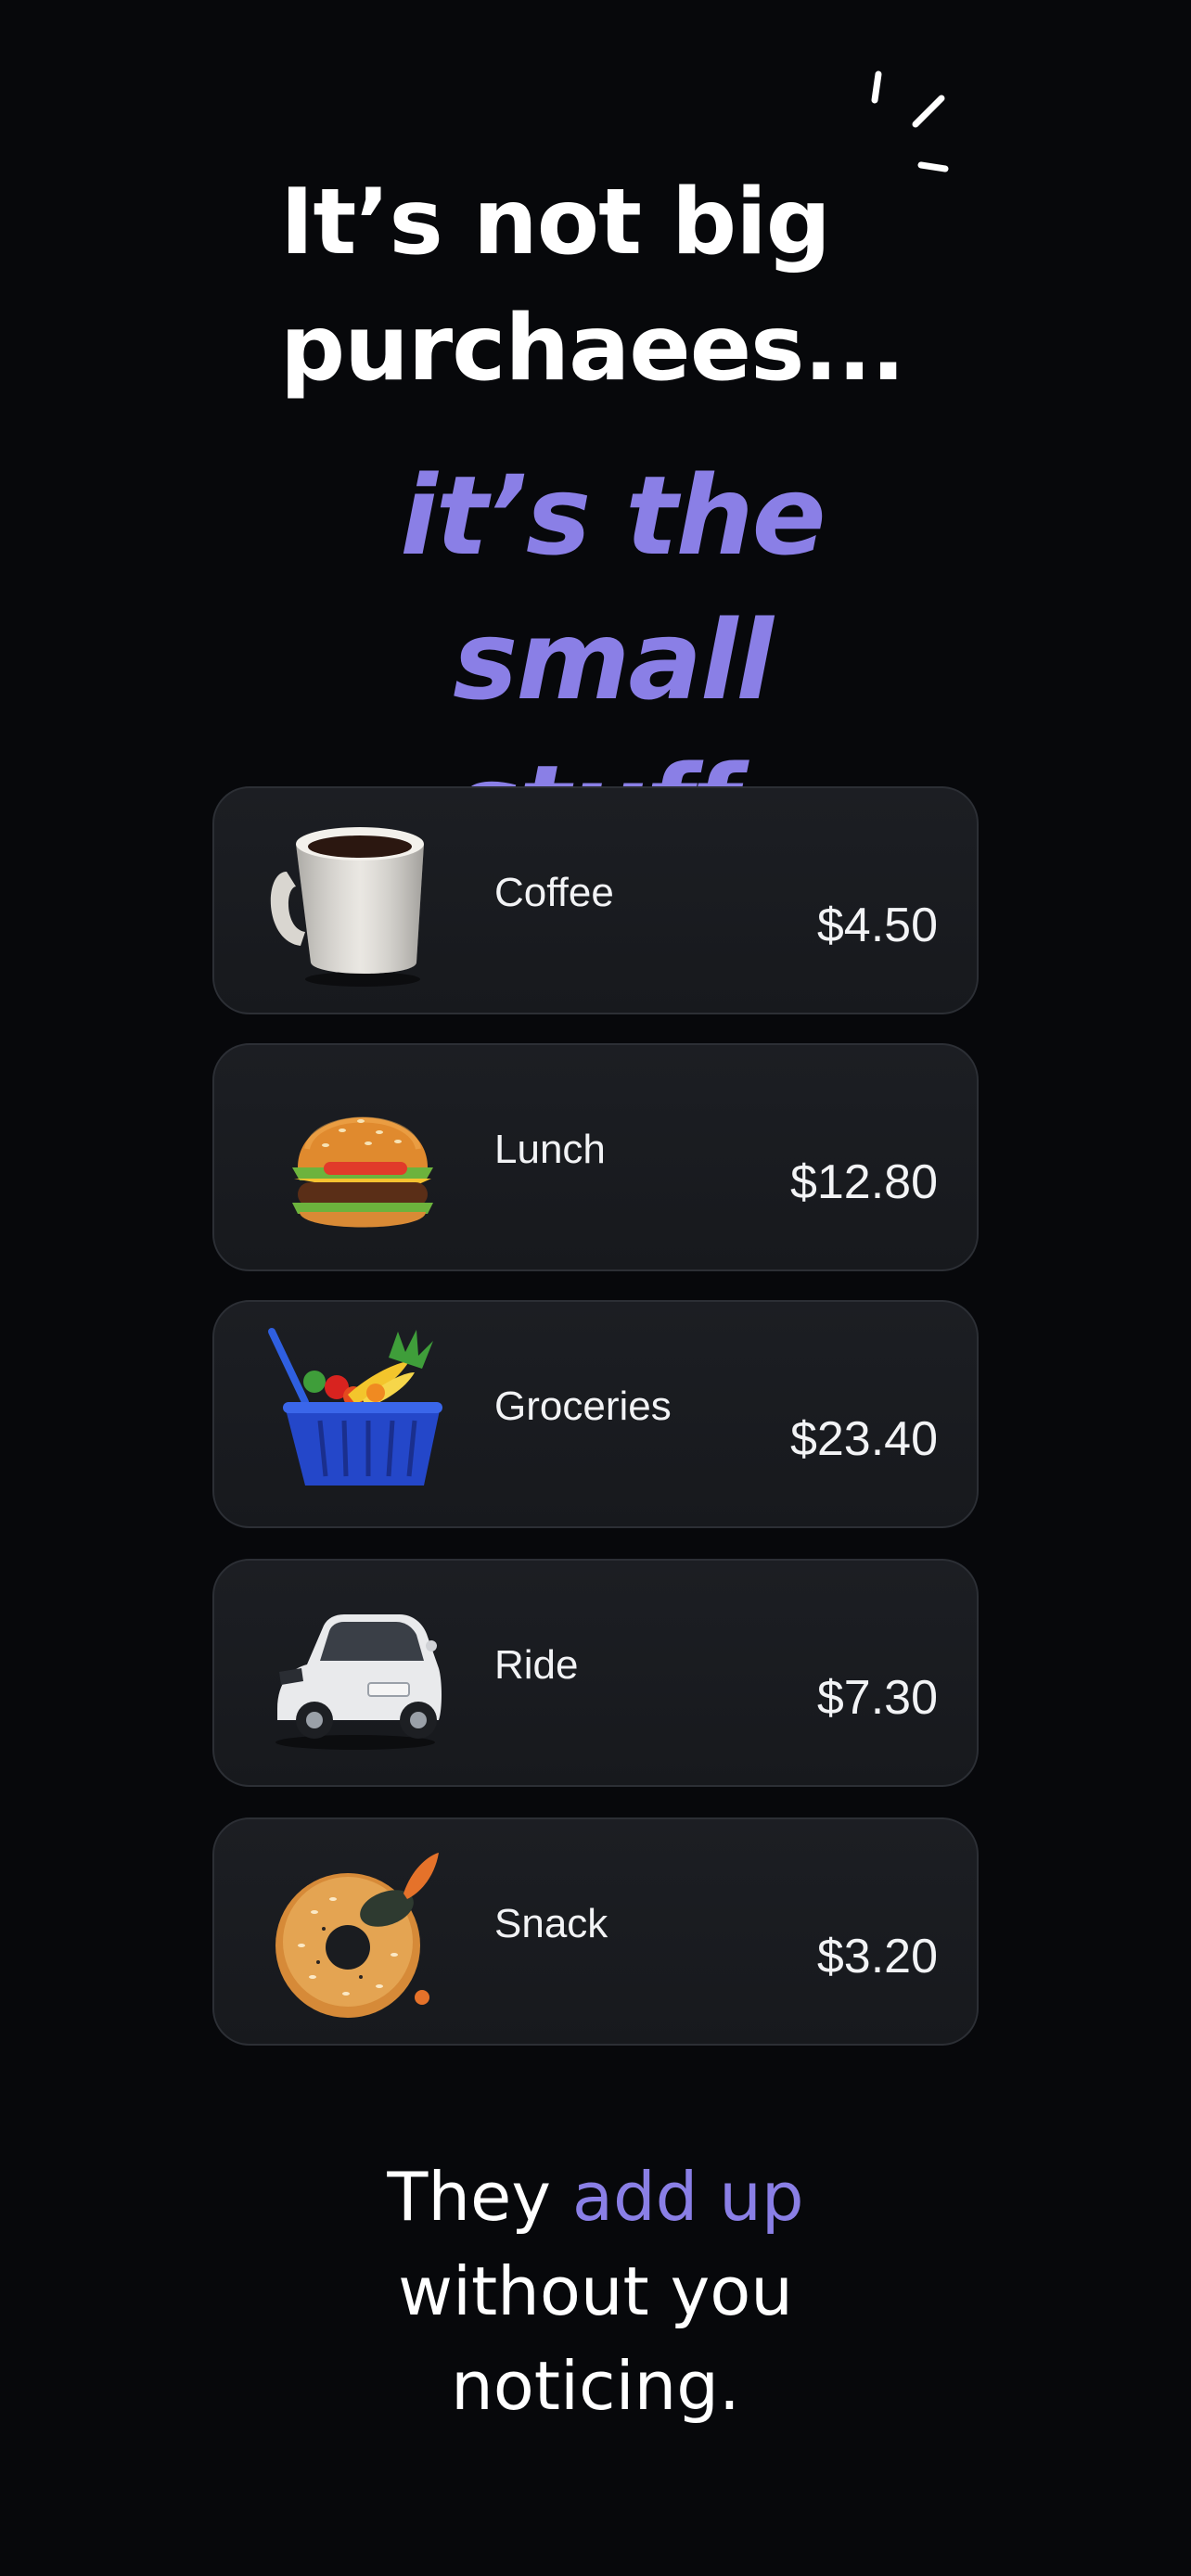 The width and height of the screenshot is (1191, 2576). What do you see at coordinates (550, 1149) in the screenshot?
I see `expense-label: Lunch` at bounding box center [550, 1149].